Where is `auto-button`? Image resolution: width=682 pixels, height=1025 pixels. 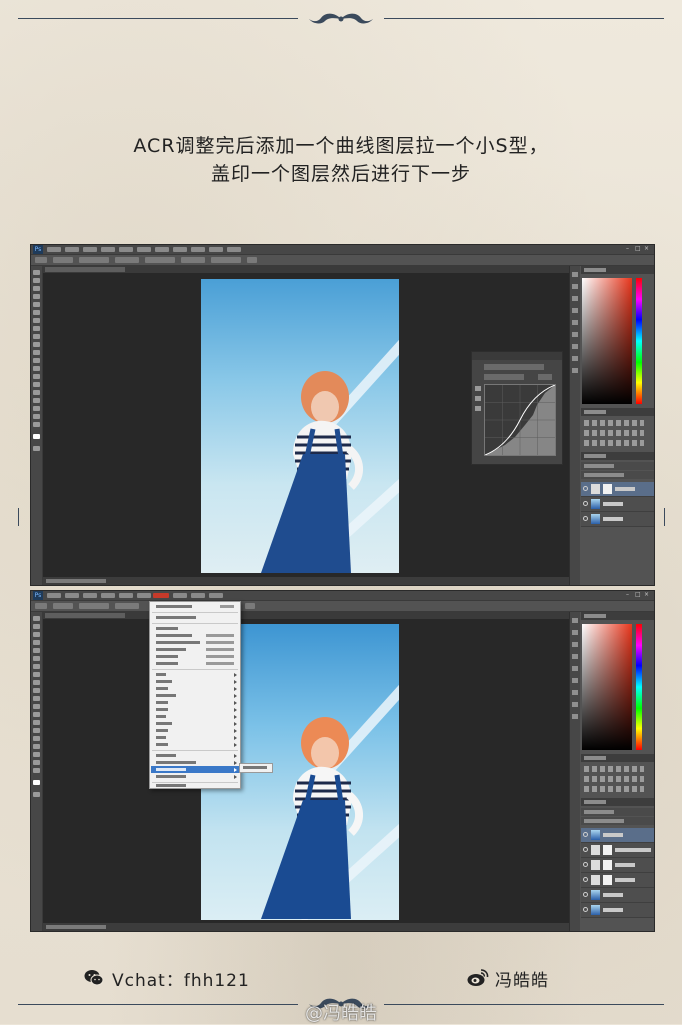 auto-button is located at coordinates (545, 377).